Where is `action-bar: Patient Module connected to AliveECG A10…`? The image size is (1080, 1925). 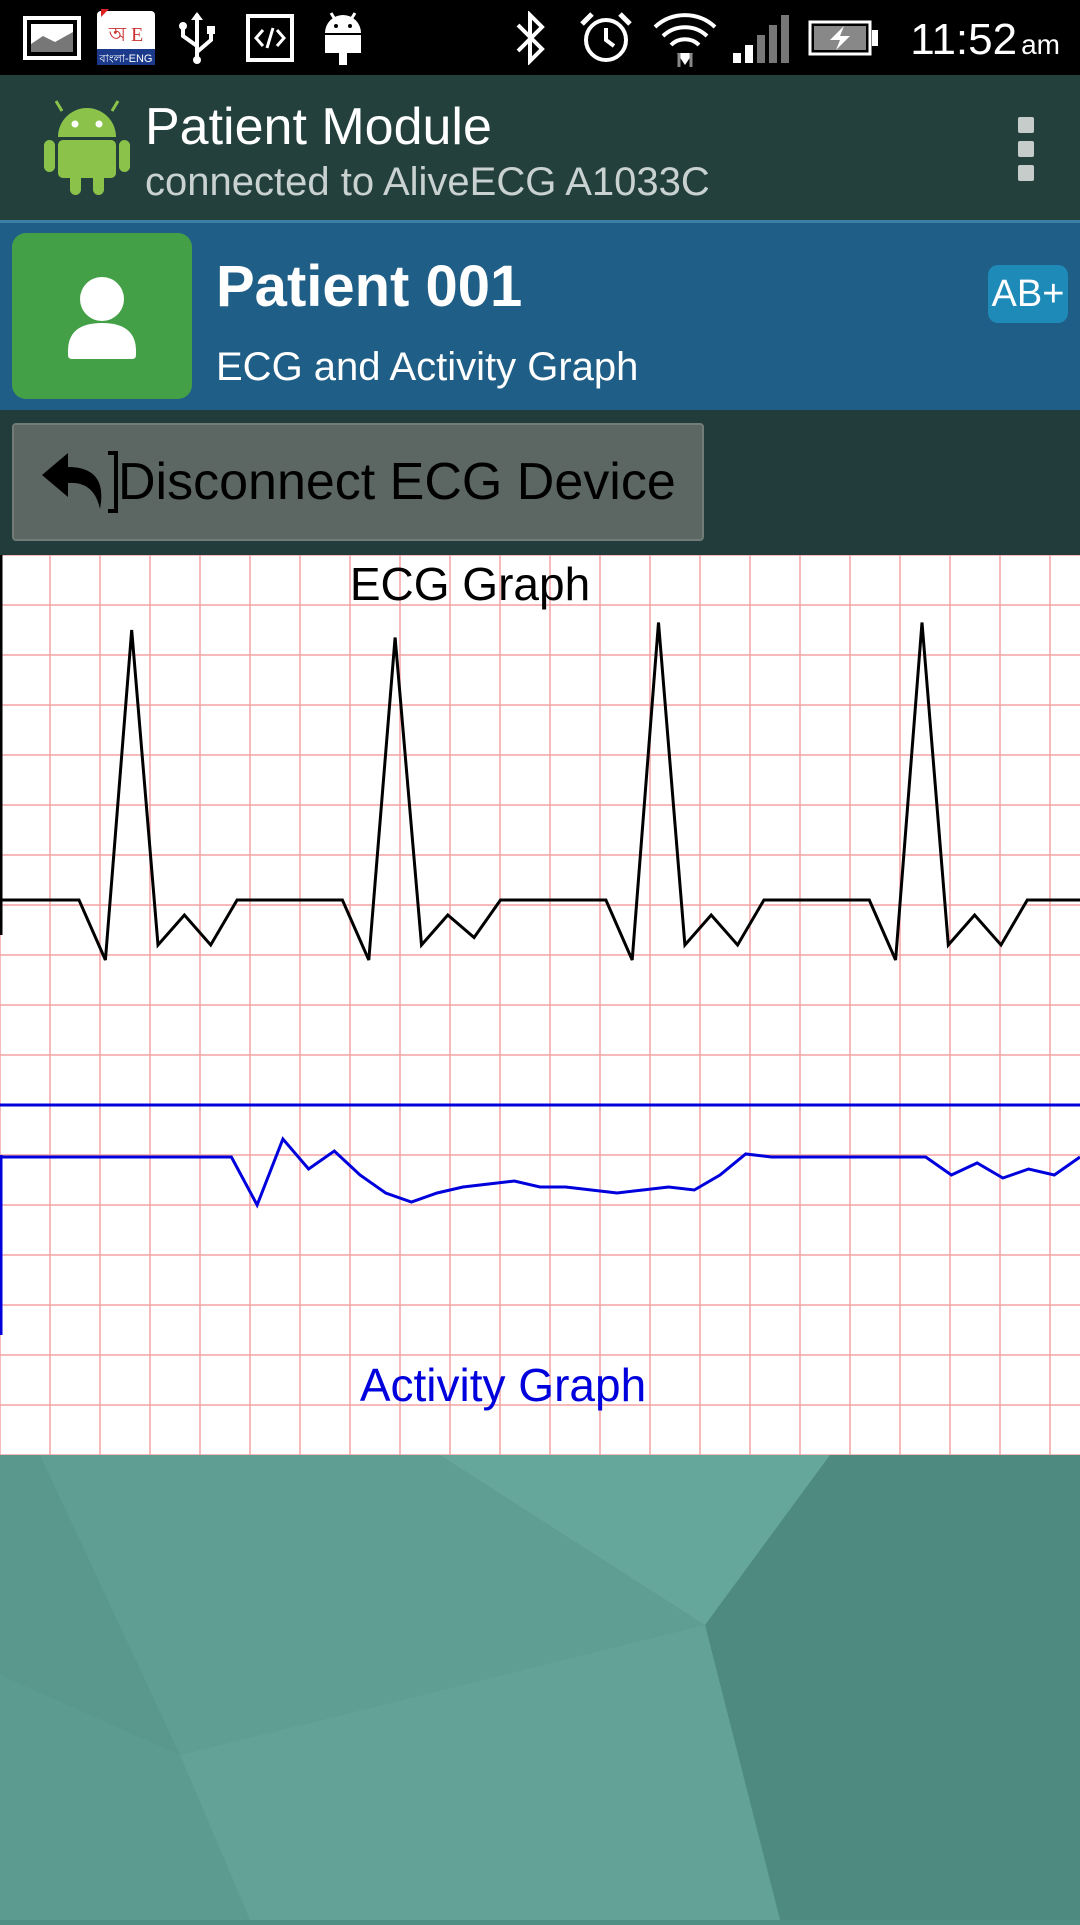
action-bar: Patient Module connected to AliveECG A10… is located at coordinates (540, 147).